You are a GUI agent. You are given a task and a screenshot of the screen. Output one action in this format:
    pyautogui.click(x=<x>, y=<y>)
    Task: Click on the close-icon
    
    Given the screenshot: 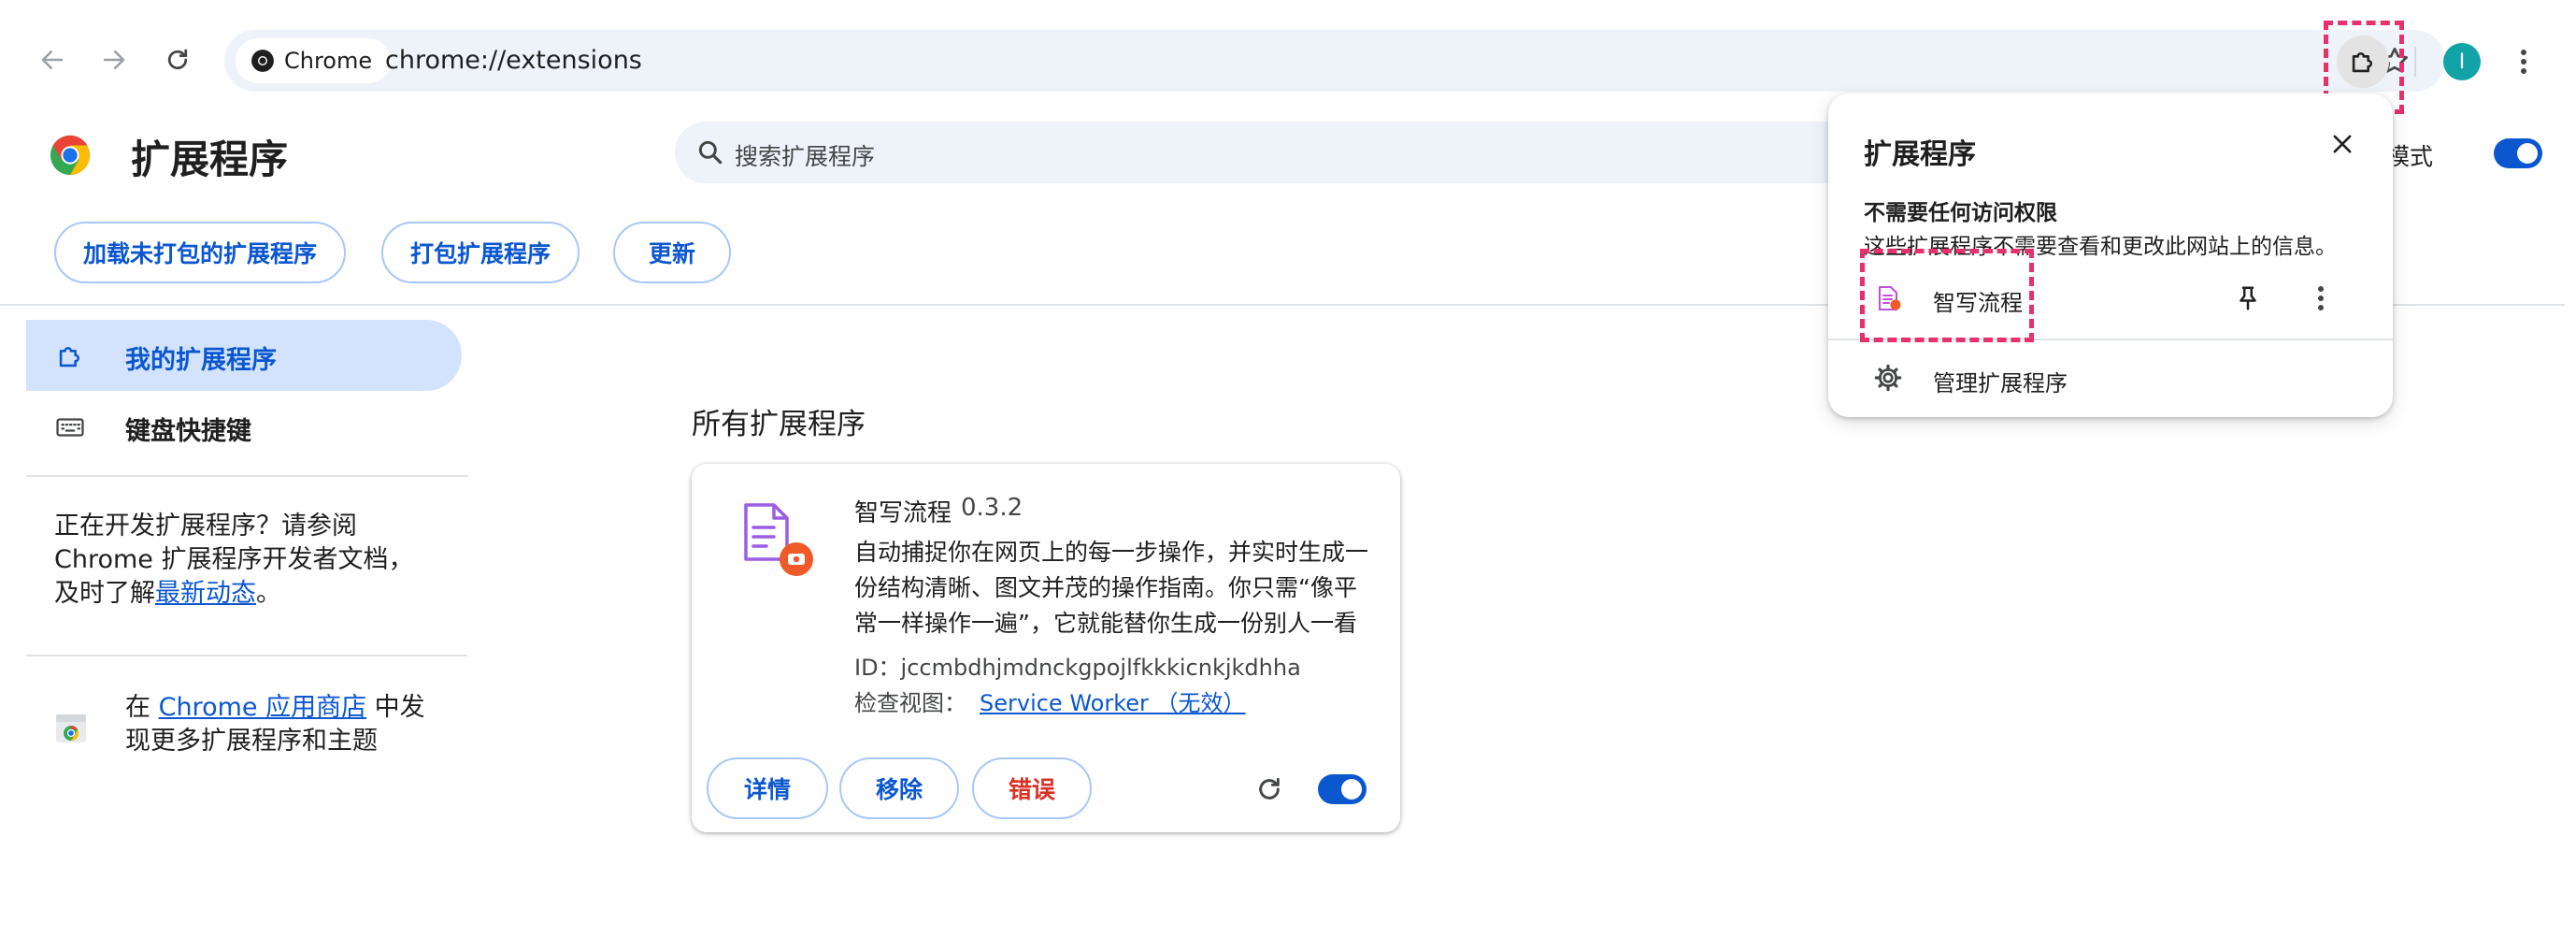 What is the action you would take?
    pyautogui.click(x=2342, y=144)
    